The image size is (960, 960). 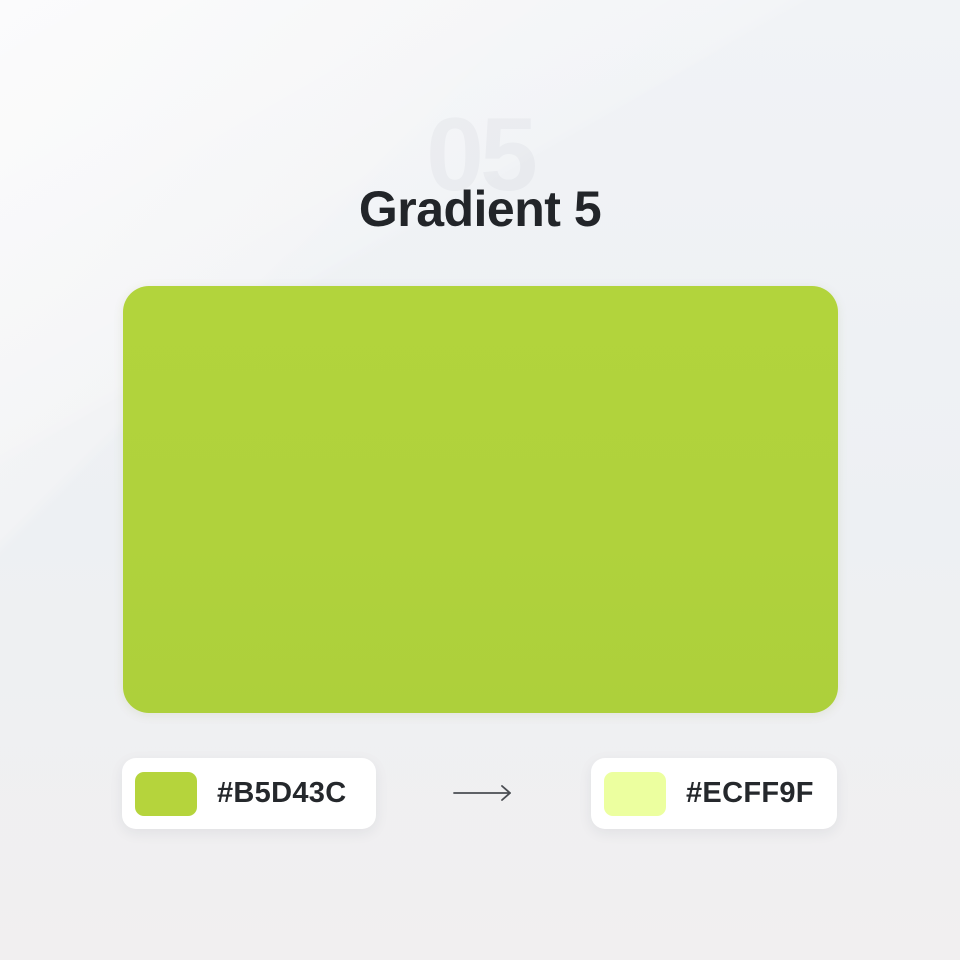 What do you see at coordinates (750, 793) in the screenshot?
I see `end-color-label: #ECFF9F` at bounding box center [750, 793].